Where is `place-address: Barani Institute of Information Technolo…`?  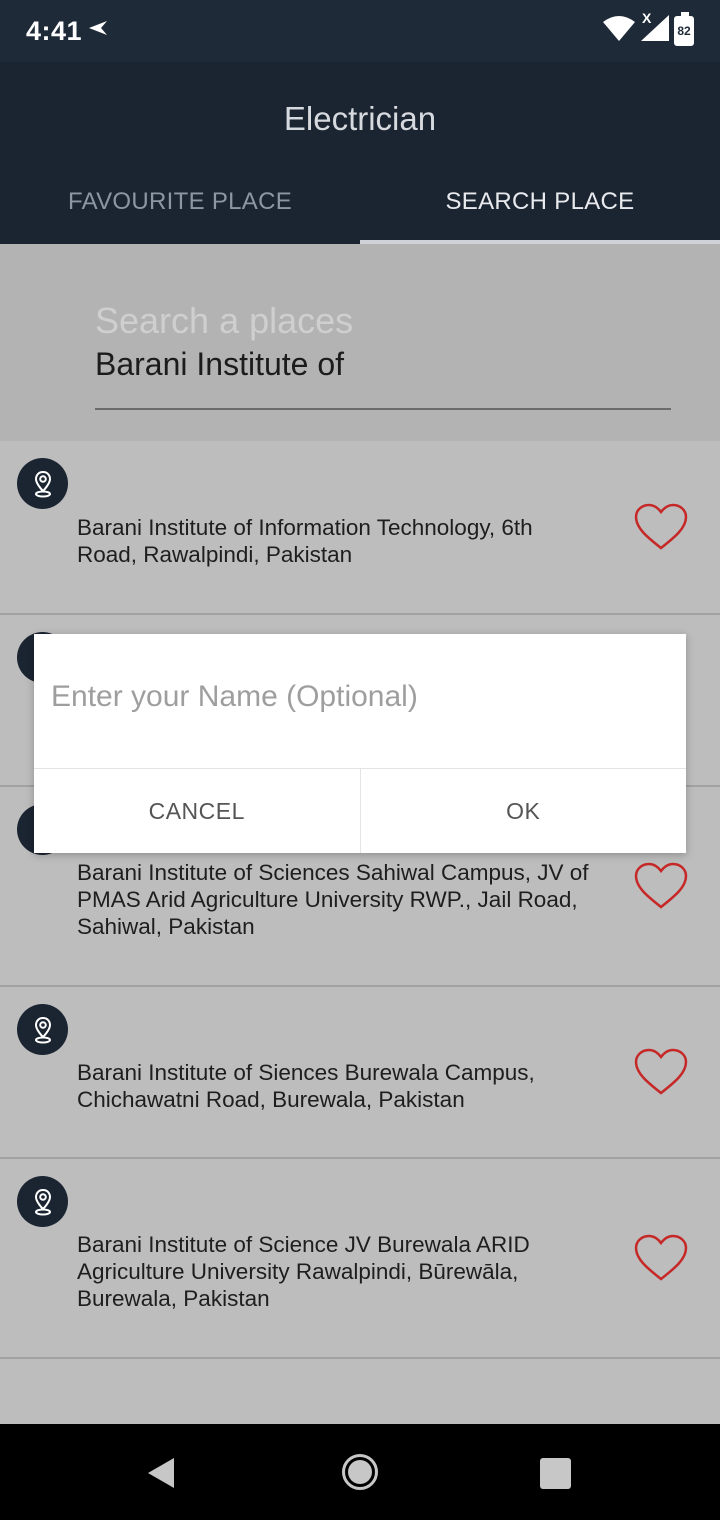 place-address: Barani Institute of Information Technolo… is located at coordinates (305, 541).